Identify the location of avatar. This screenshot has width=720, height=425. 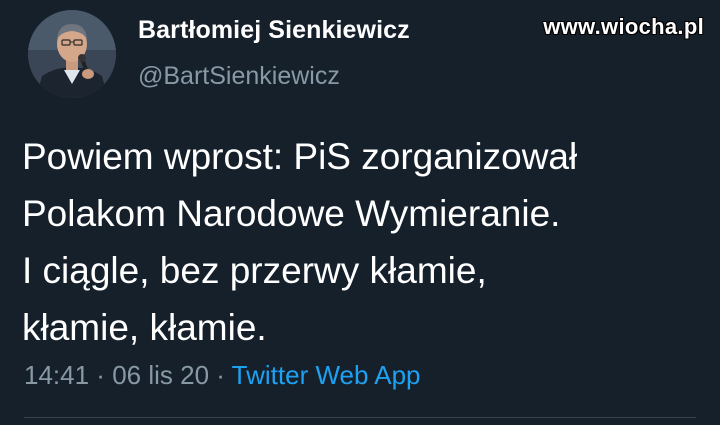
(72, 54).